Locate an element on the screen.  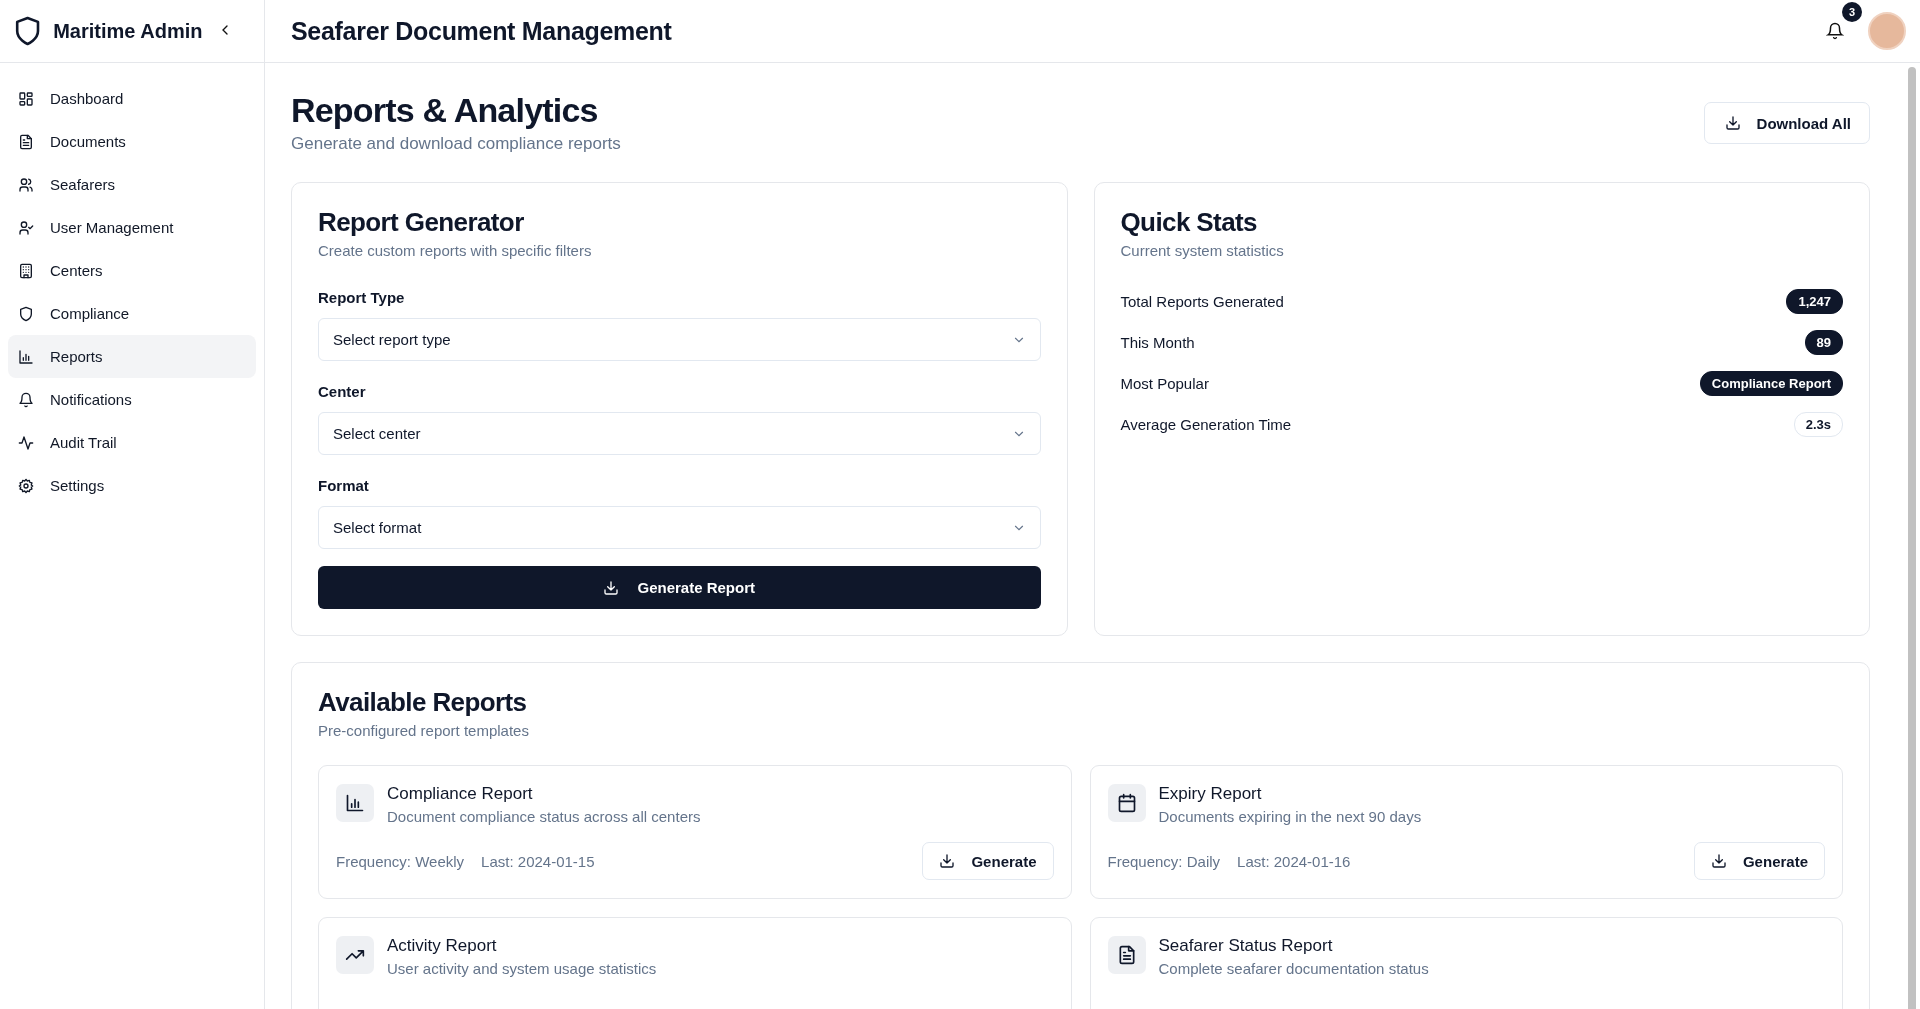
building-icon is located at coordinates (26, 270).